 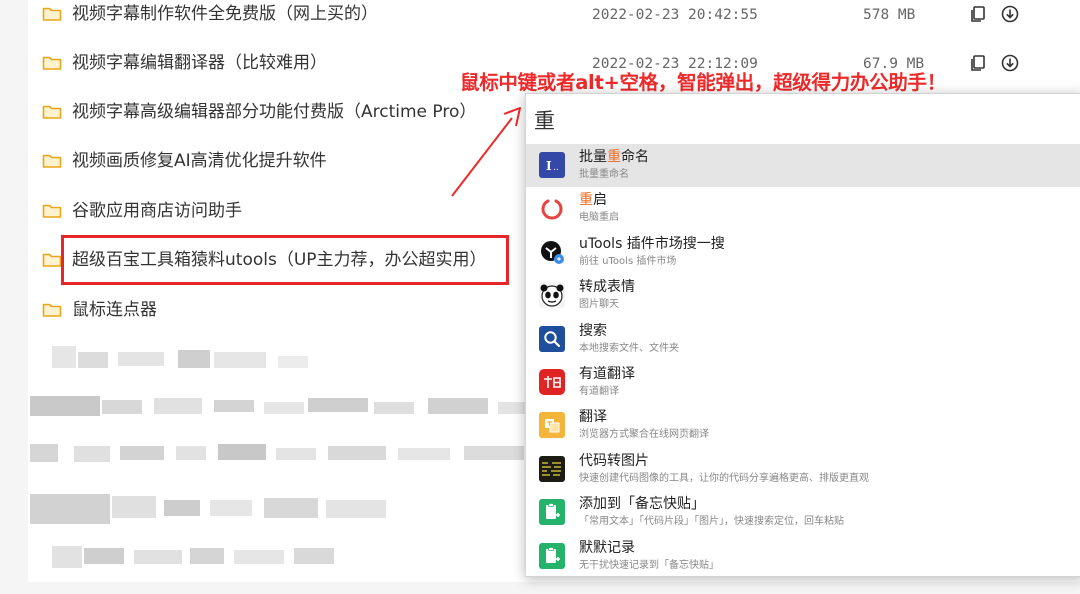 What do you see at coordinates (593, 330) in the screenshot?
I see `result-title: 搜索` at bounding box center [593, 330].